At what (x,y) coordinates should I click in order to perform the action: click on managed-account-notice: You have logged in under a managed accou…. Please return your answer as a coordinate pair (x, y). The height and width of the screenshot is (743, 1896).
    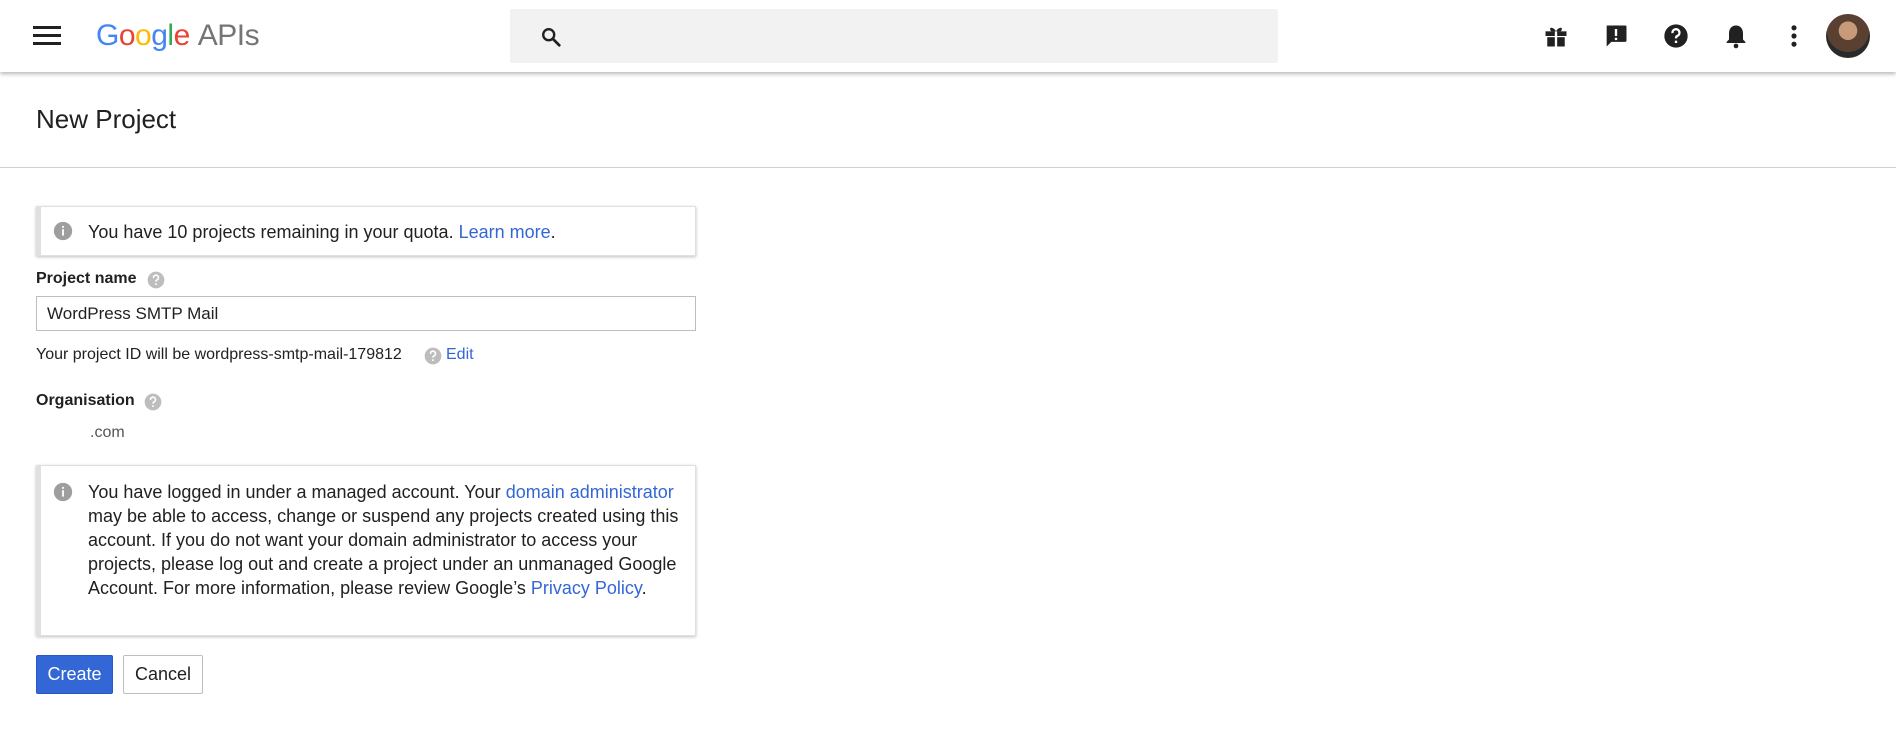
    Looking at the image, I should click on (366, 550).